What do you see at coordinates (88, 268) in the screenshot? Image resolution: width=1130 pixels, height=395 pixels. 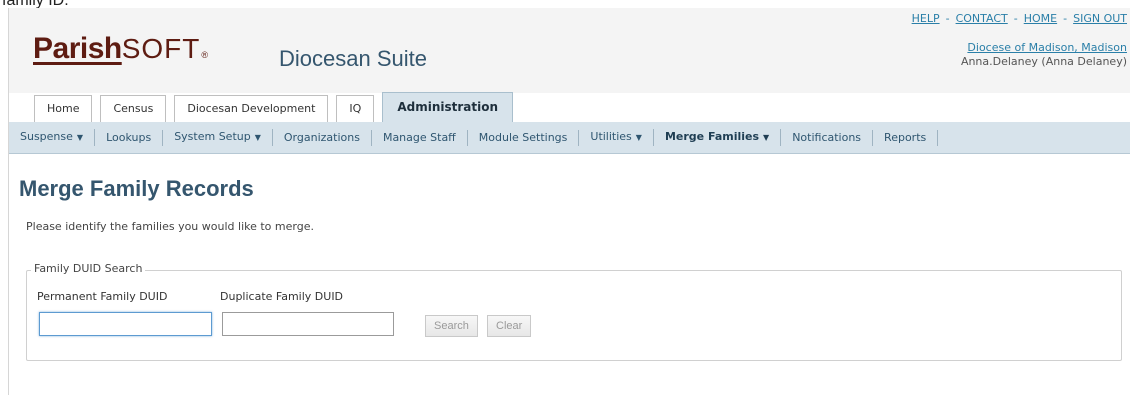 I see `fieldset-legend: Family DUID Search` at bounding box center [88, 268].